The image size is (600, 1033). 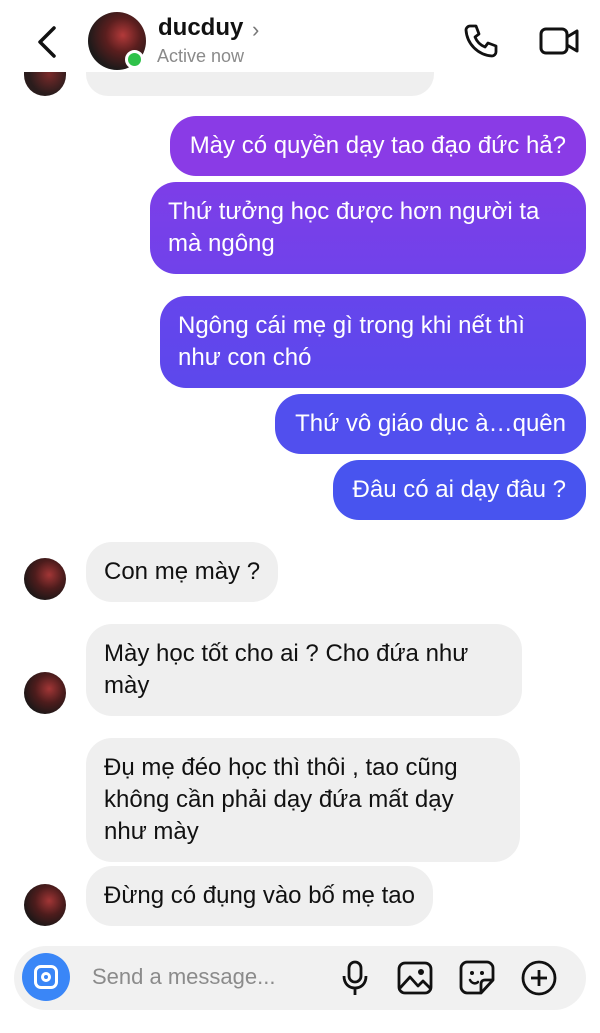 I want to click on message-bubble-outgoing: Đâu có ai dạy đâu ?, so click(x=459, y=490).